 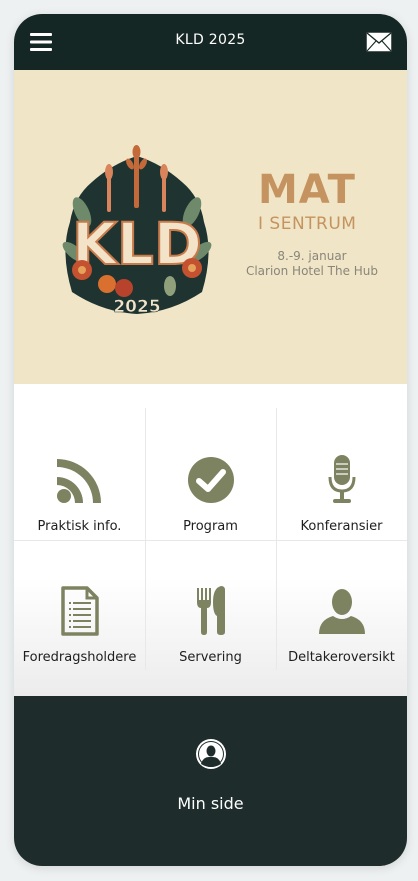 I want to click on menu-item-foredragsholdere: Foredragsholdere, so click(x=79, y=605).